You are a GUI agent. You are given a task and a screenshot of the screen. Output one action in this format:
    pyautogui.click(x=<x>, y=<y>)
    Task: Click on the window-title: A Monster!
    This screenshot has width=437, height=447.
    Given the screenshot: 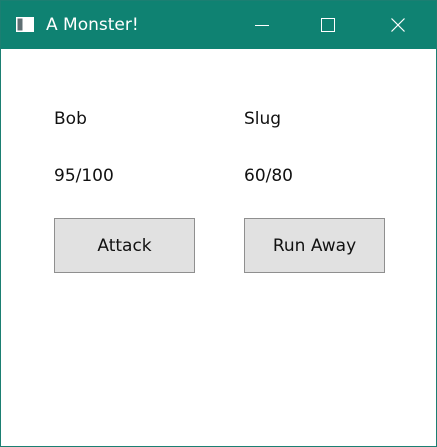 What is the action you would take?
    pyautogui.click(x=92, y=25)
    